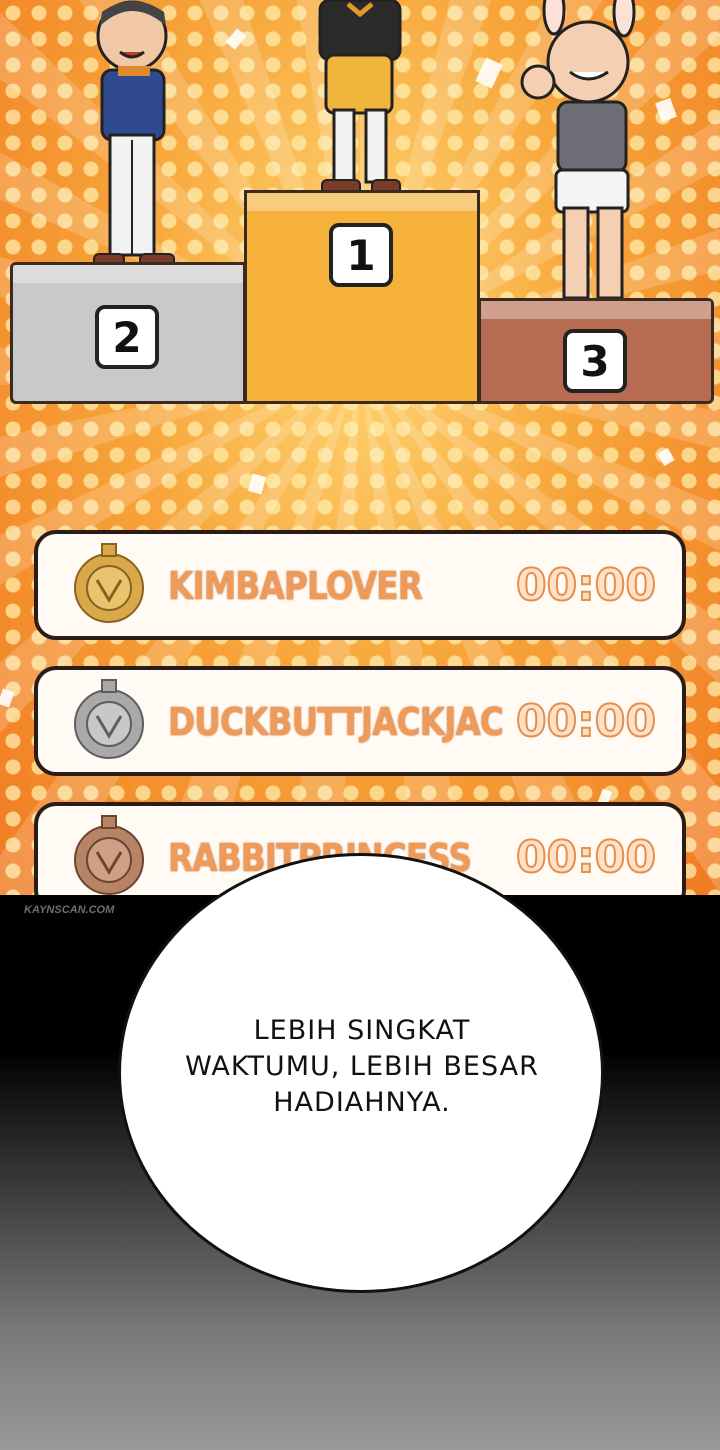 The height and width of the screenshot is (1450, 720). I want to click on podium-first-place: 1, so click(362, 297).